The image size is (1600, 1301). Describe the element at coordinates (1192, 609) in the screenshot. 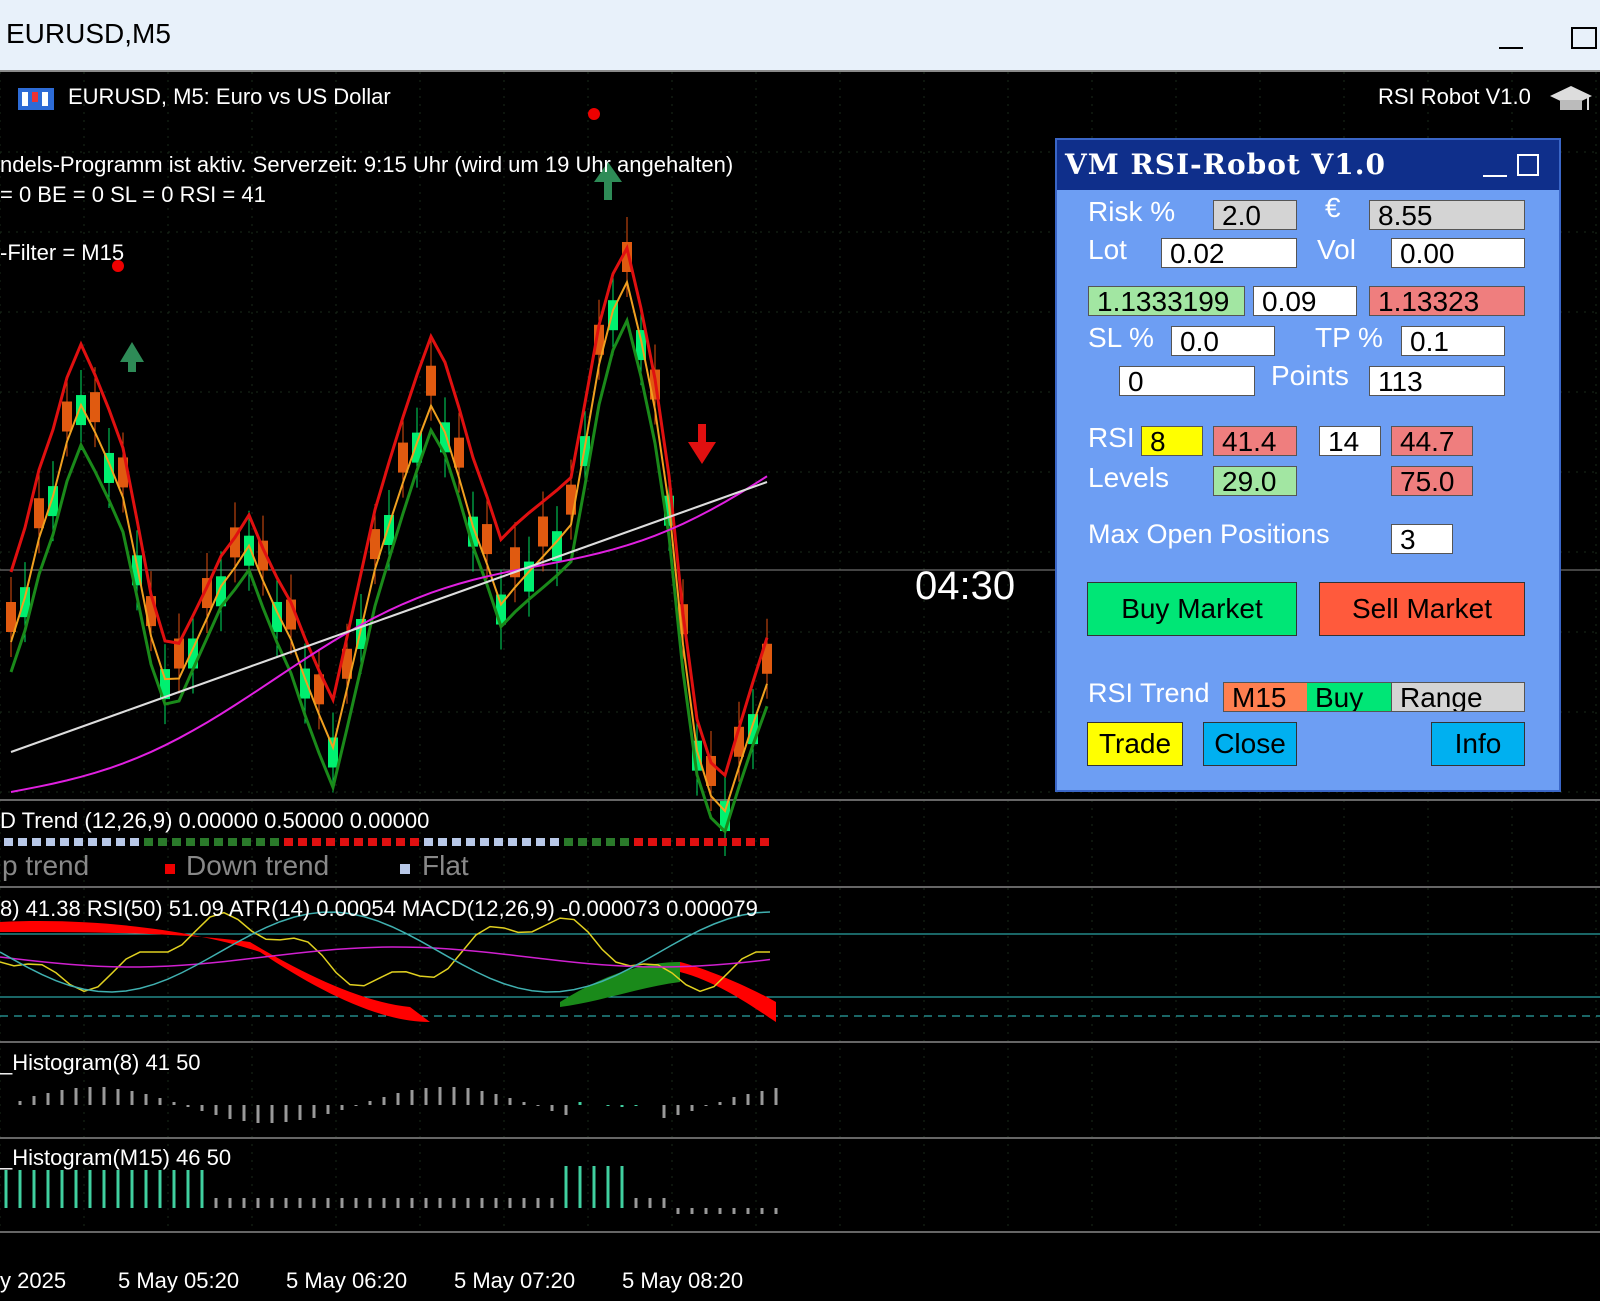

I see `buy-market-button: Buy Market` at that location.